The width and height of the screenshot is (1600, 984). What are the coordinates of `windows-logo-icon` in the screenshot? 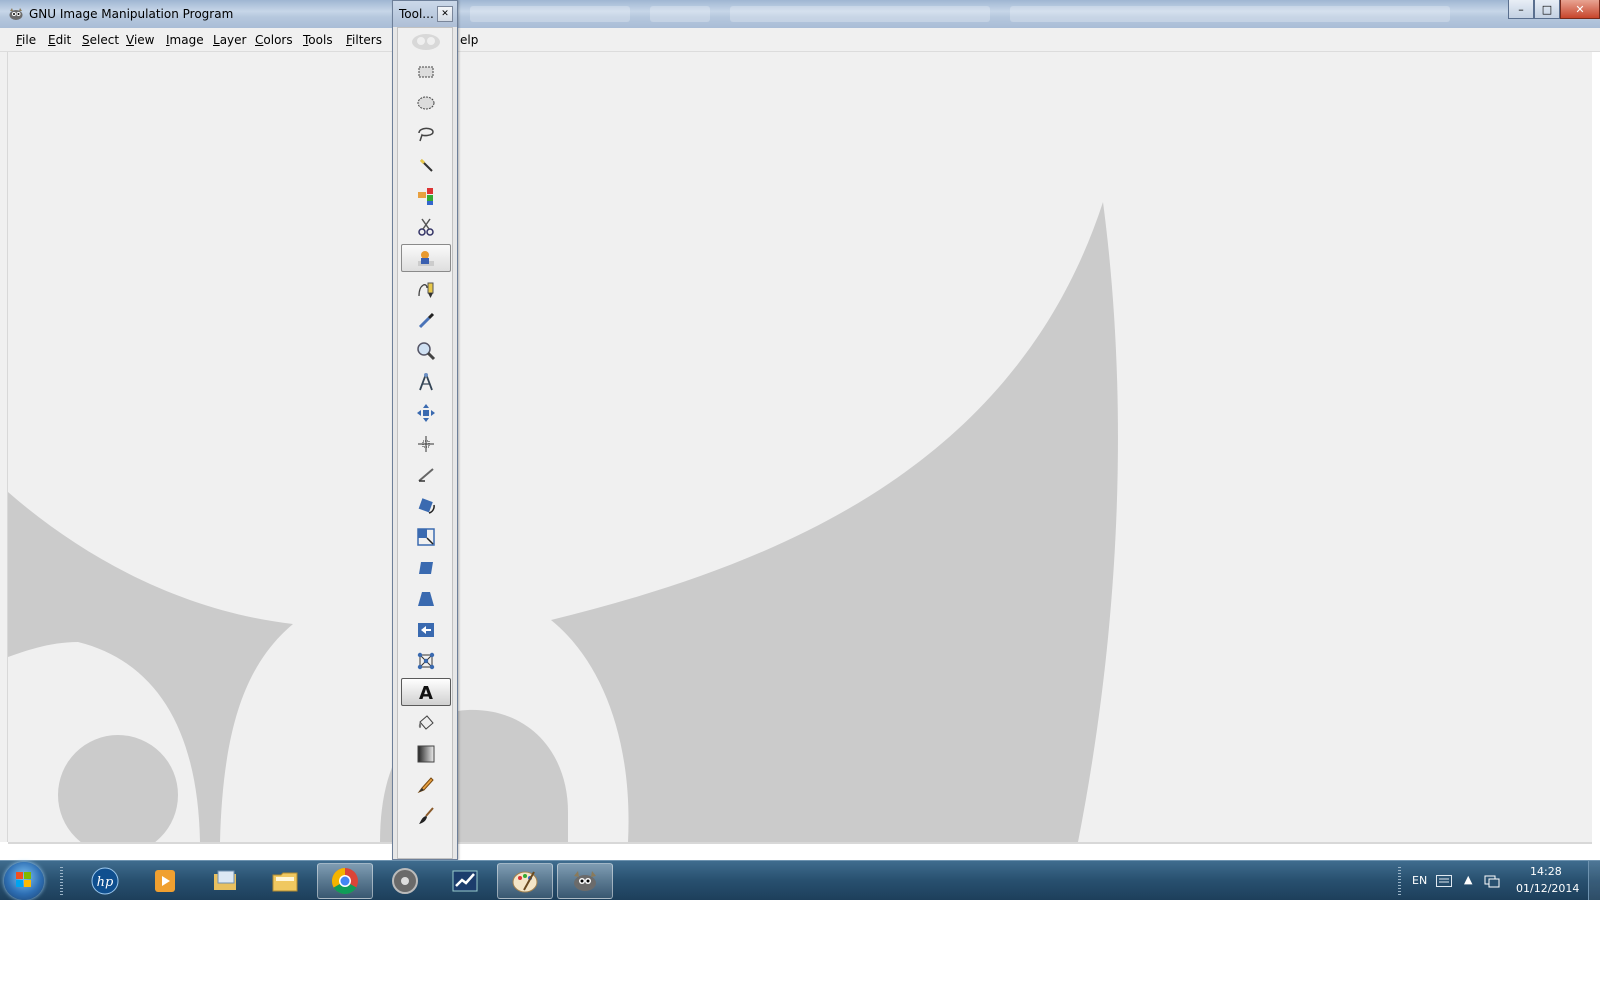 It's located at (23, 879).